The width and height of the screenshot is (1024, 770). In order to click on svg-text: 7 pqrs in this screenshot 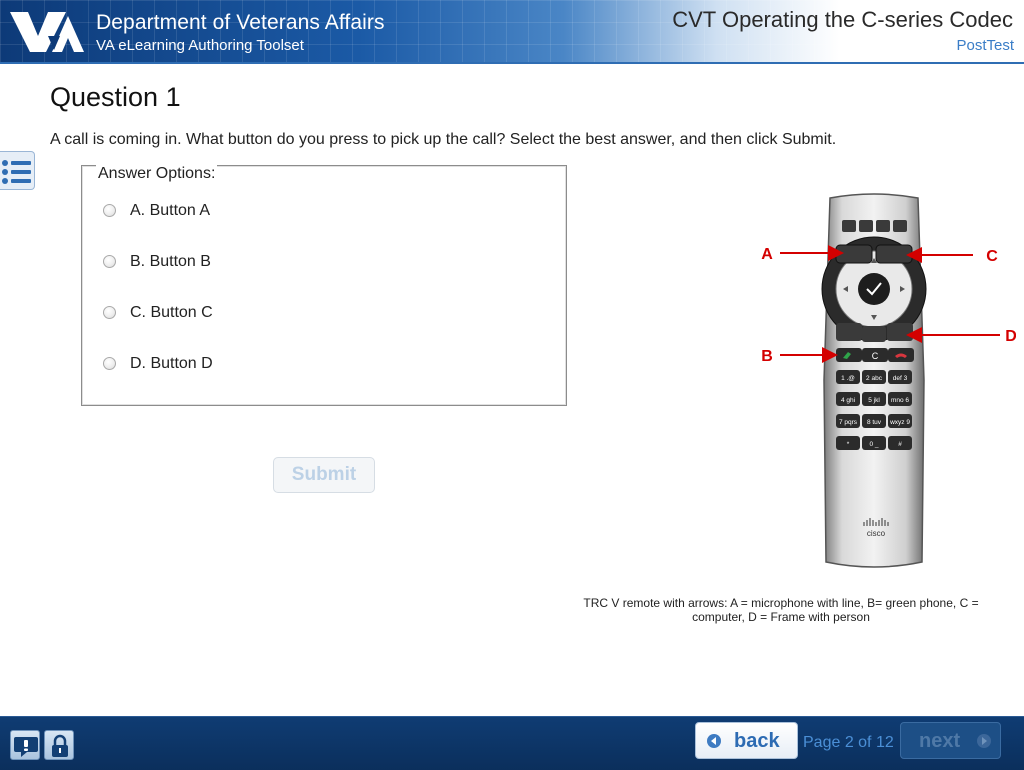, I will do `click(848, 422)`.